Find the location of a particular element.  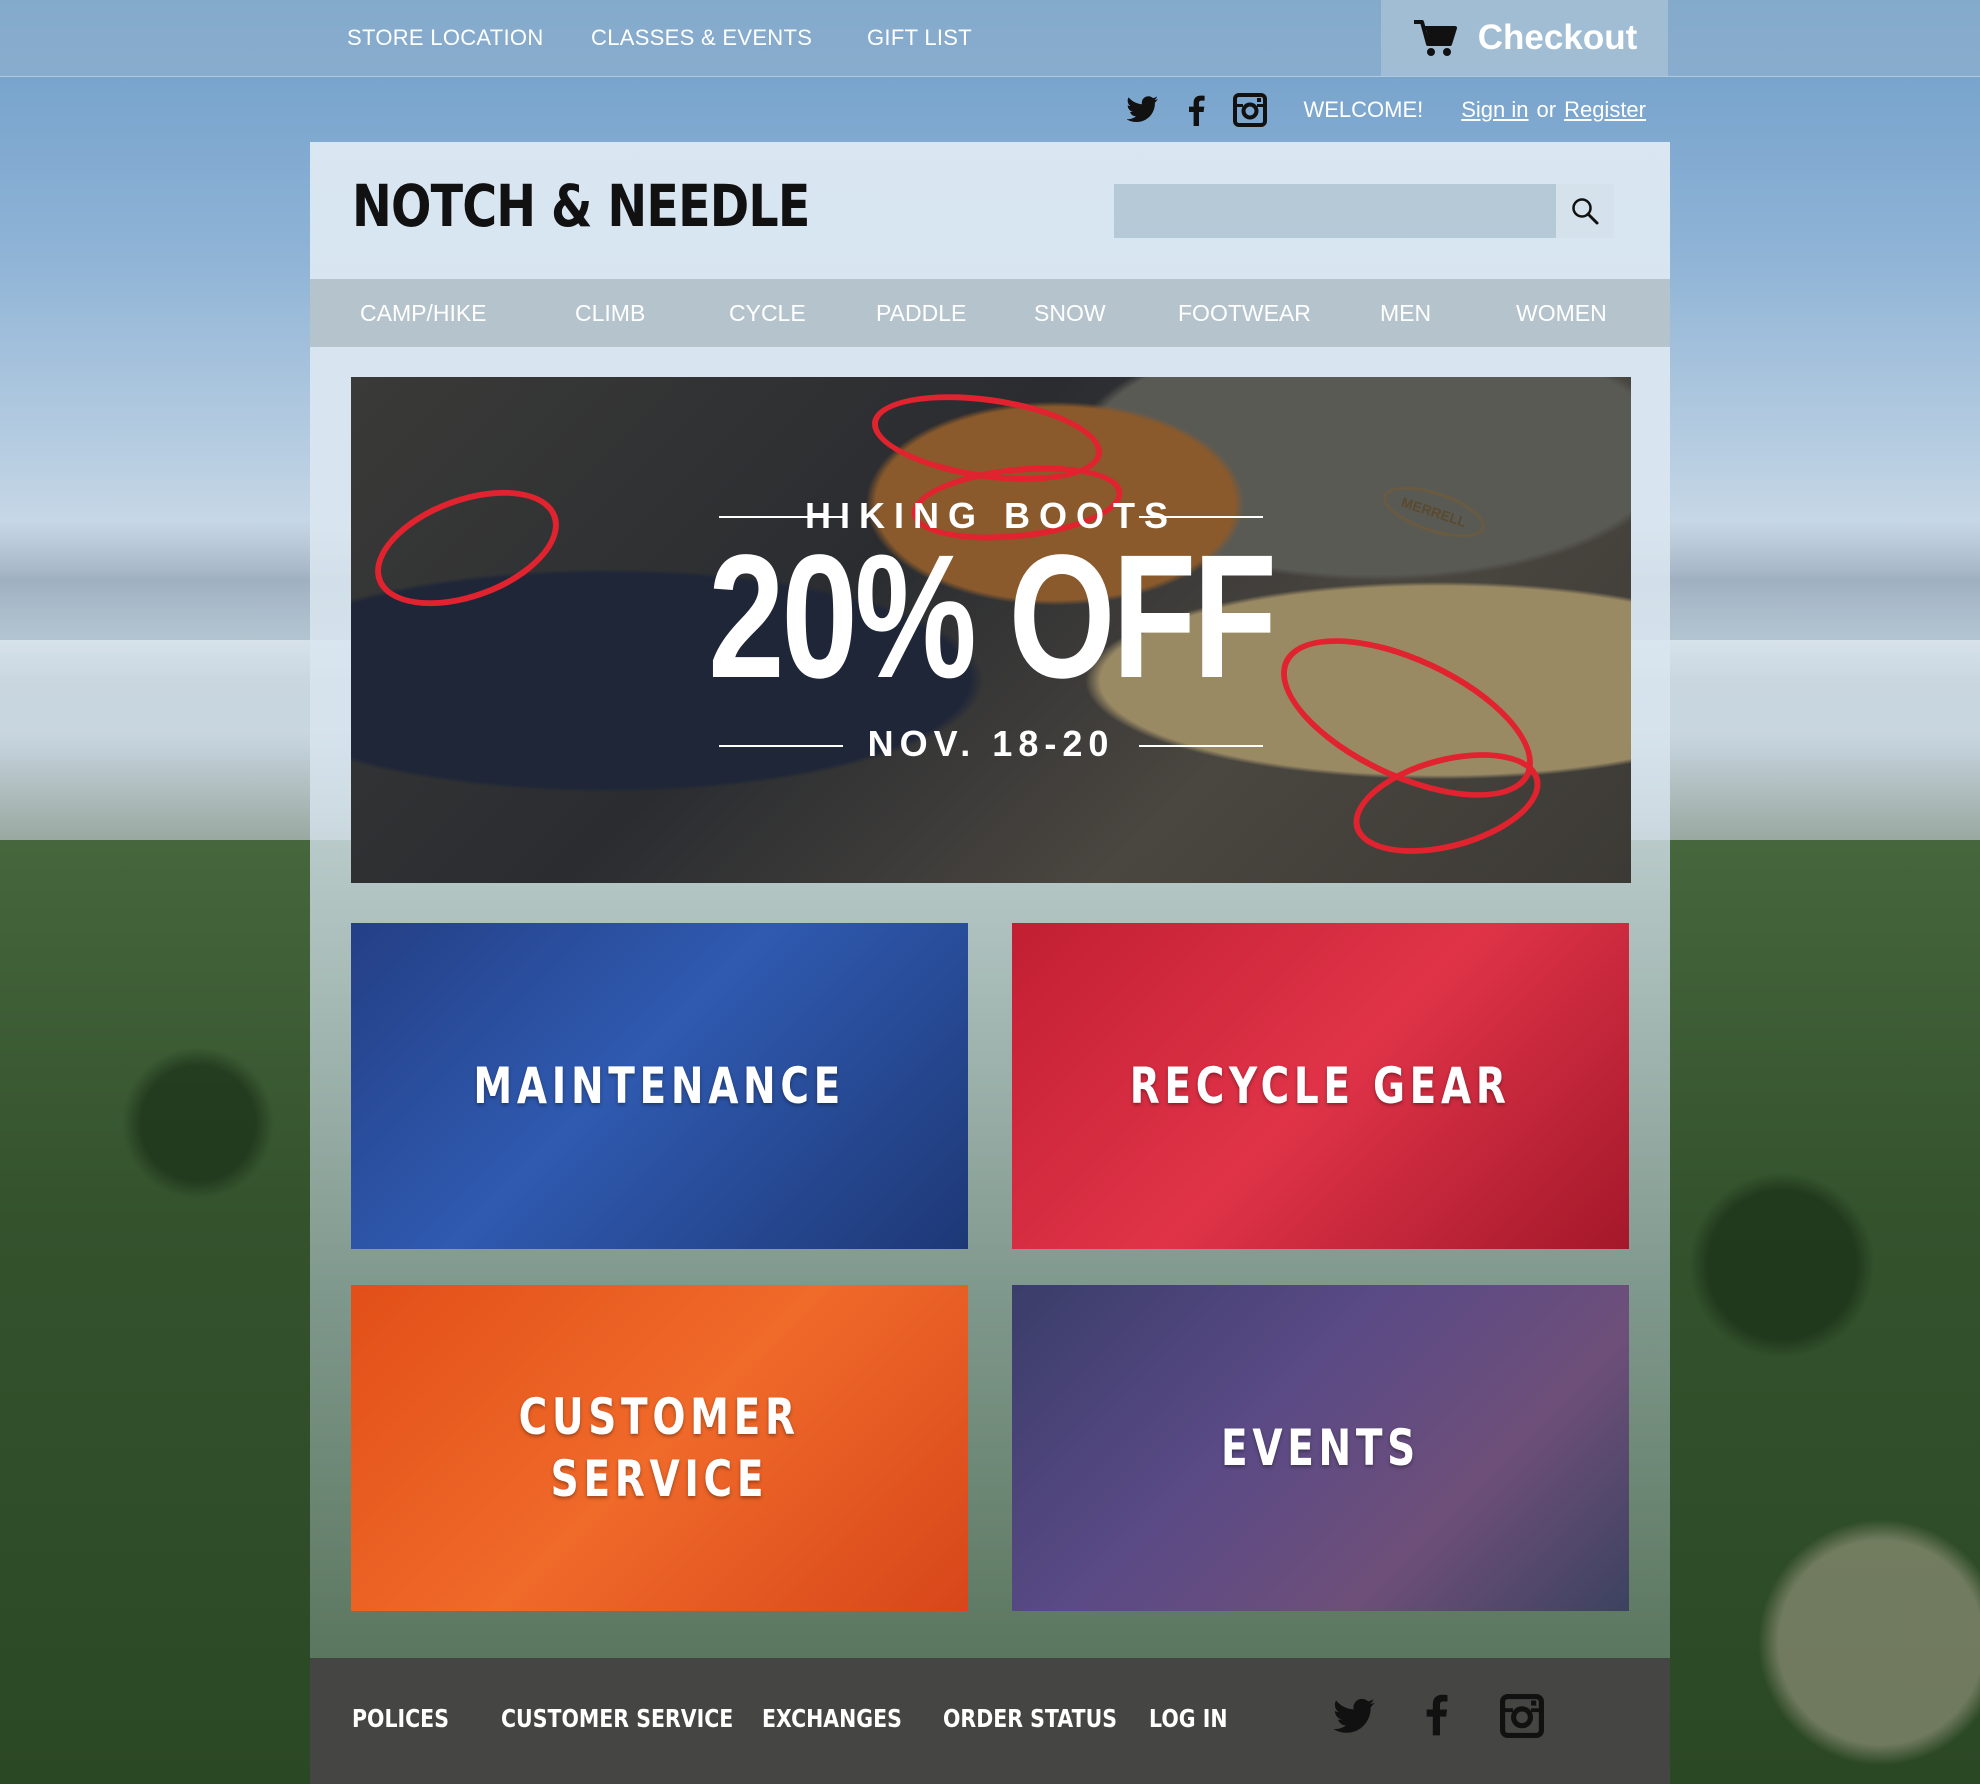

tile-maintenance-label: MAINTENANCE is located at coordinates (659, 1086).